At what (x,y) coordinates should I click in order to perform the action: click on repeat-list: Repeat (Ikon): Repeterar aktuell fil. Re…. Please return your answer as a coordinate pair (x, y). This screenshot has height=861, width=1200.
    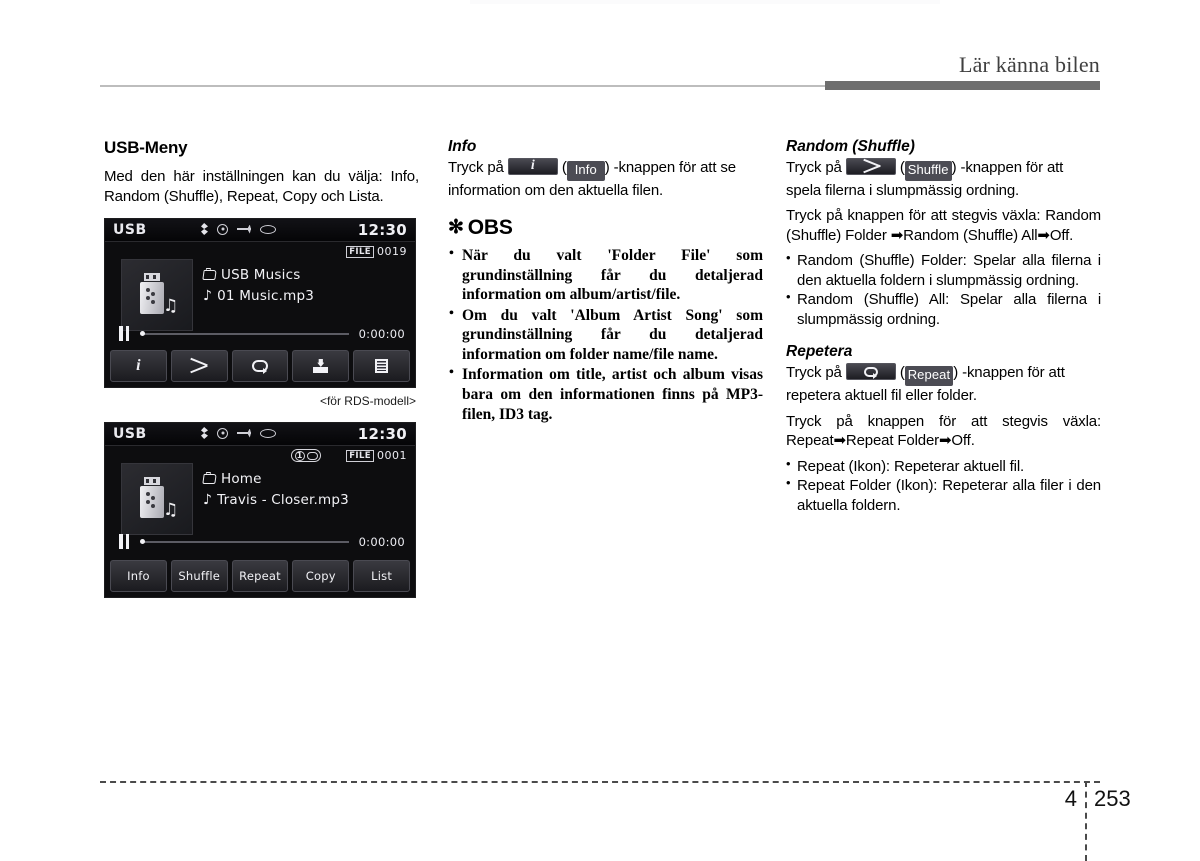
    Looking at the image, I should click on (943, 486).